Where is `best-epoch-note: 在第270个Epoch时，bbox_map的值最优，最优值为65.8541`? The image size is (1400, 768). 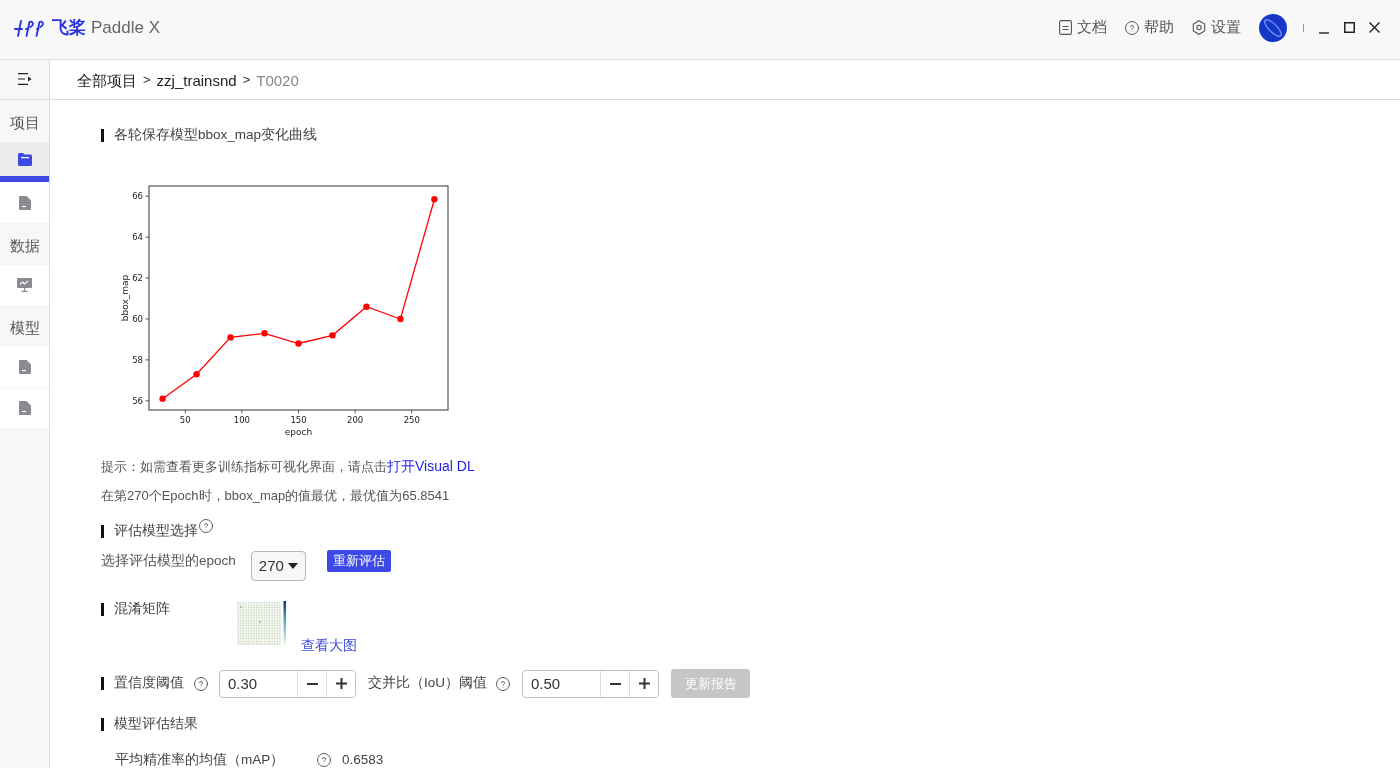
best-epoch-note: 在第270个Epoch时，bbox_map的值最优，最优值为65.8541 is located at coordinates (275, 496).